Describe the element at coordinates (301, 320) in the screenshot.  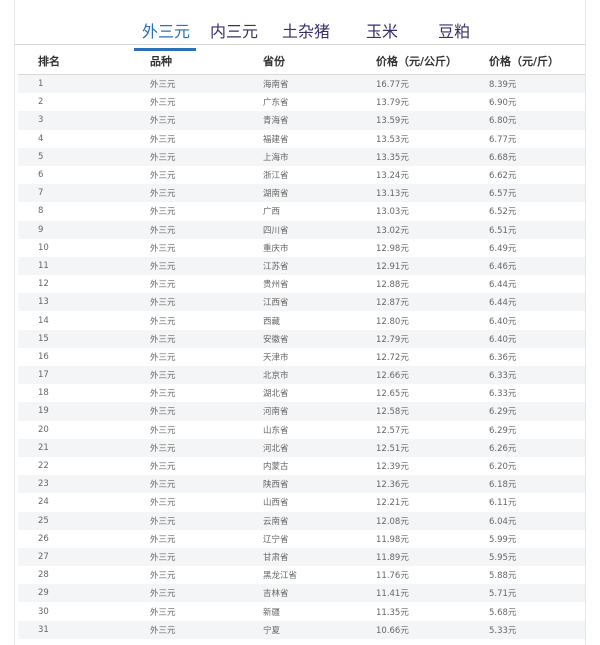
I see `table-row: 14 外三元 西藏 12.80元 6.40元` at that location.